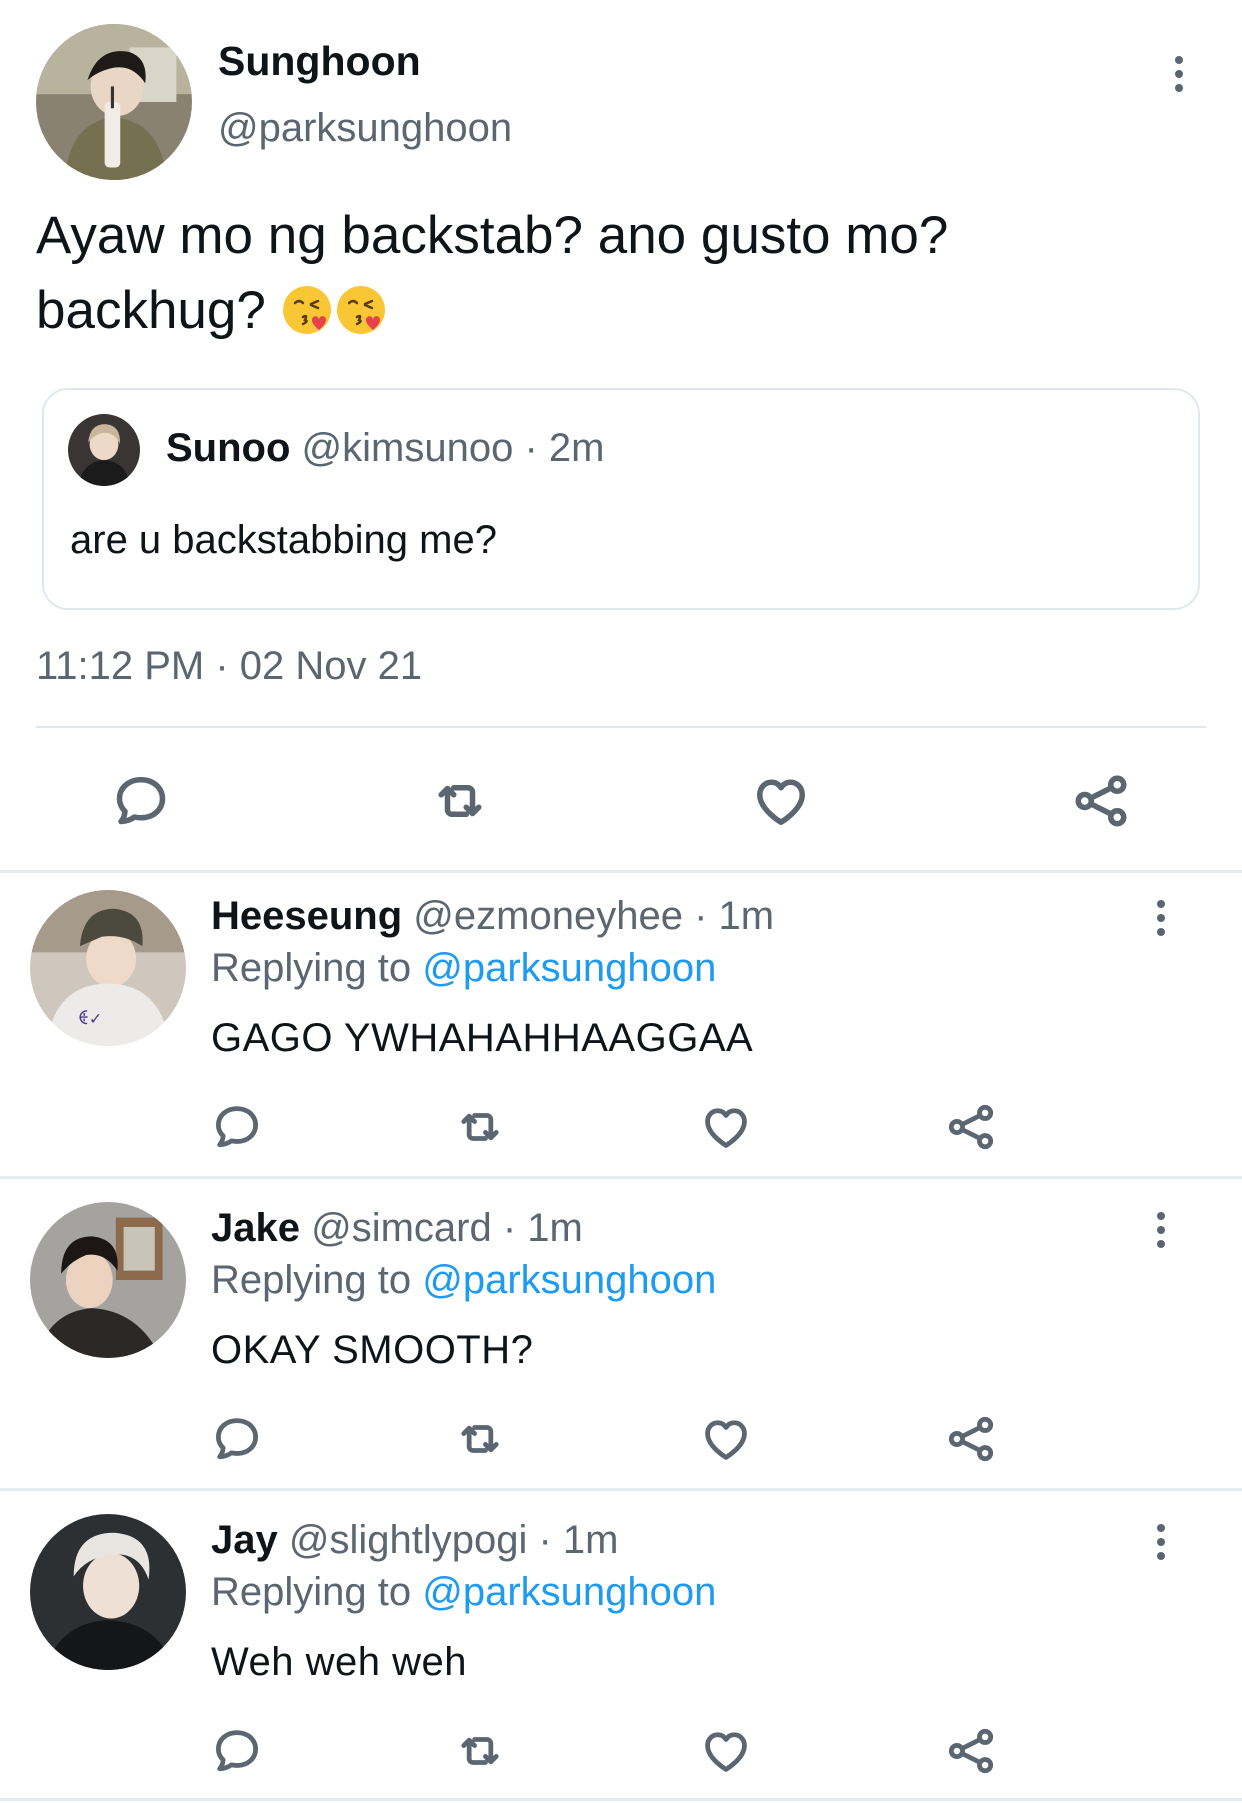 The height and width of the screenshot is (1803, 1242). I want to click on author-name: Sunghoon, so click(319, 61).